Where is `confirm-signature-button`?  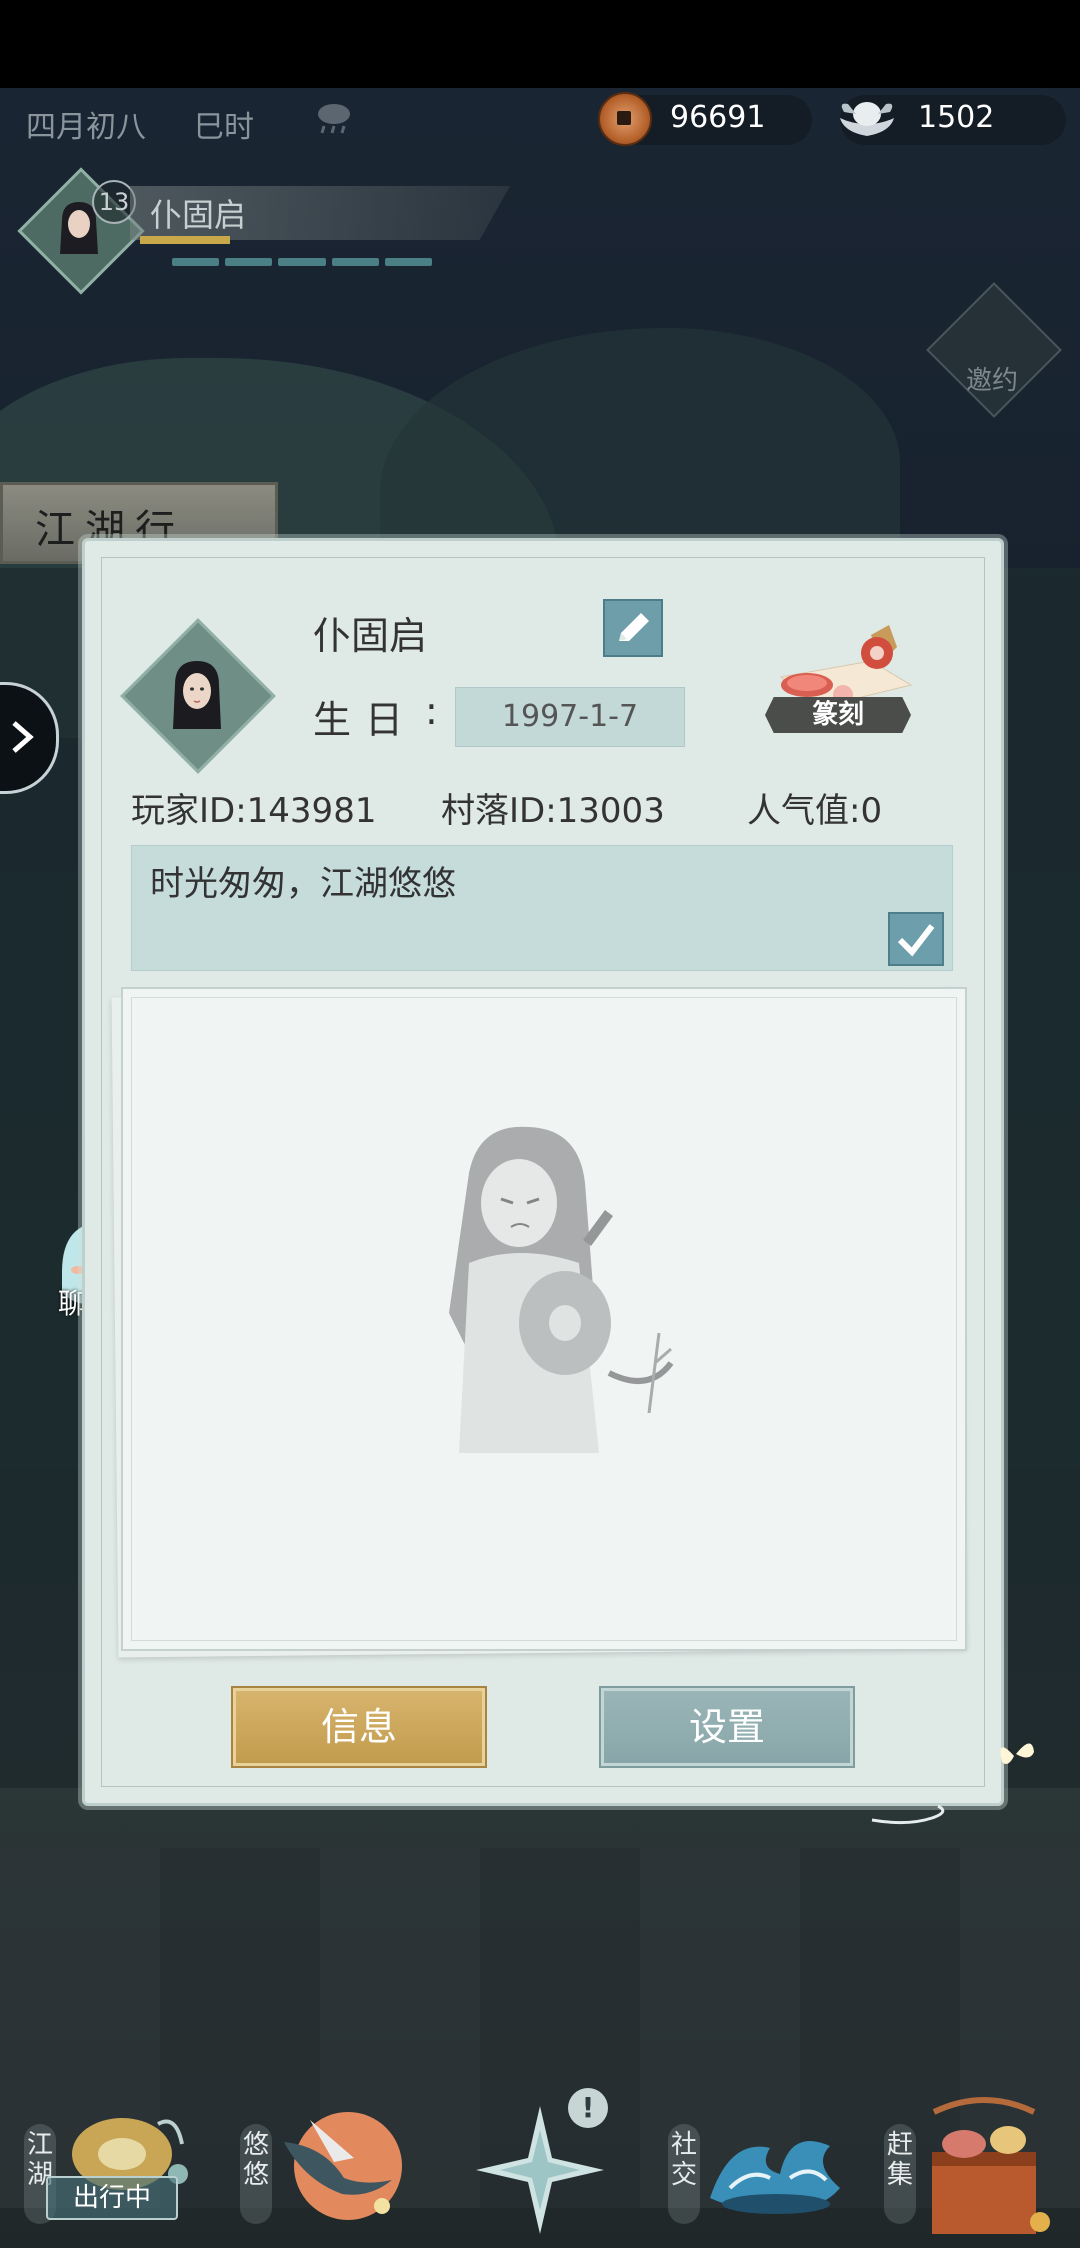 confirm-signature-button is located at coordinates (916, 939).